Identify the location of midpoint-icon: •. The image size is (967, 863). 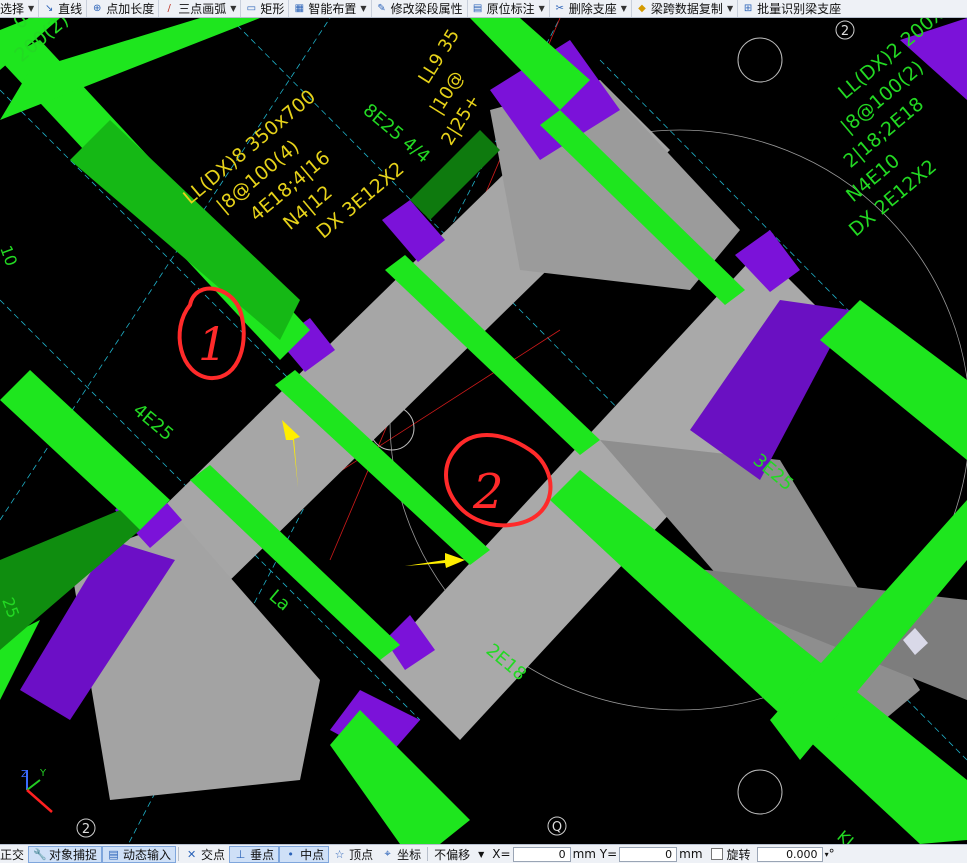
(290, 854).